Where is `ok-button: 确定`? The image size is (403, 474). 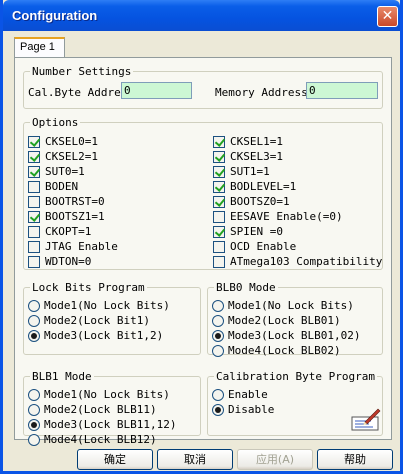 ok-button: 确定 is located at coordinates (115, 459).